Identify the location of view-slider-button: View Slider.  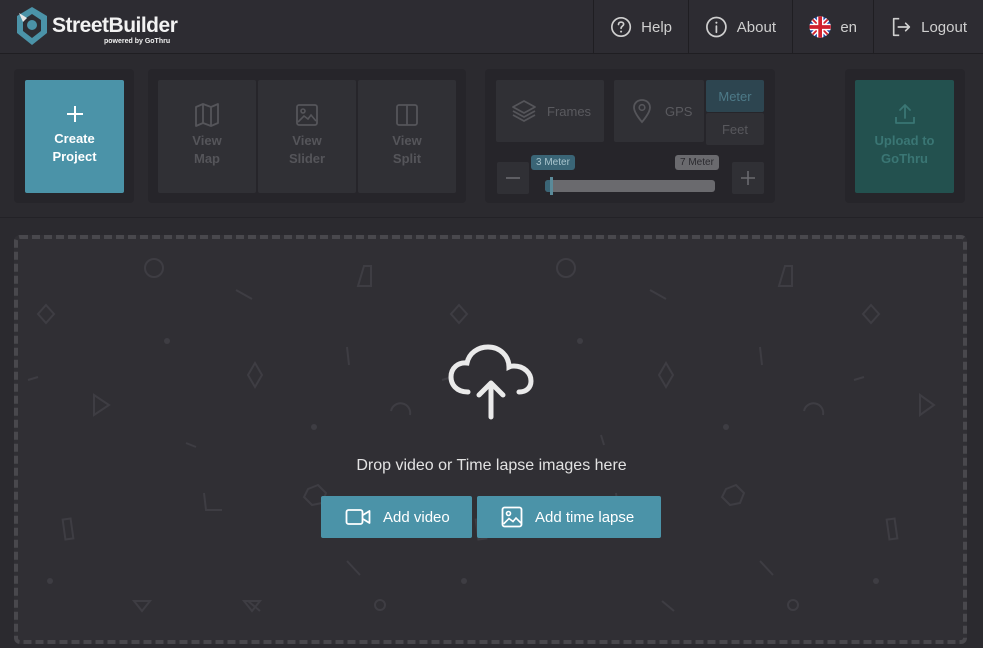
(307, 136).